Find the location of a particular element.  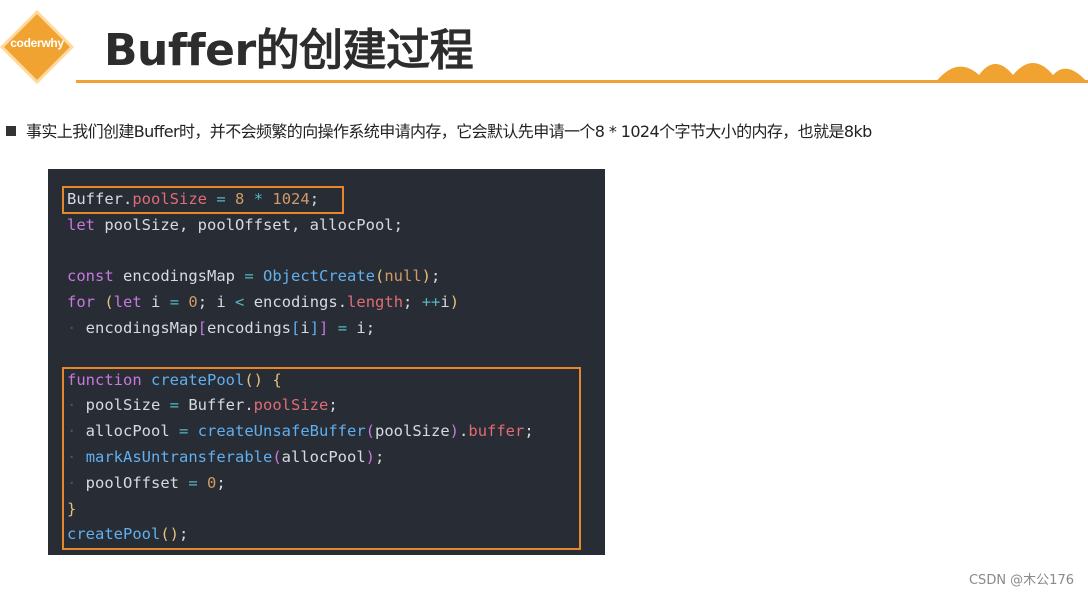

csdn-watermark: CSDN @木公176 is located at coordinates (1021, 580).